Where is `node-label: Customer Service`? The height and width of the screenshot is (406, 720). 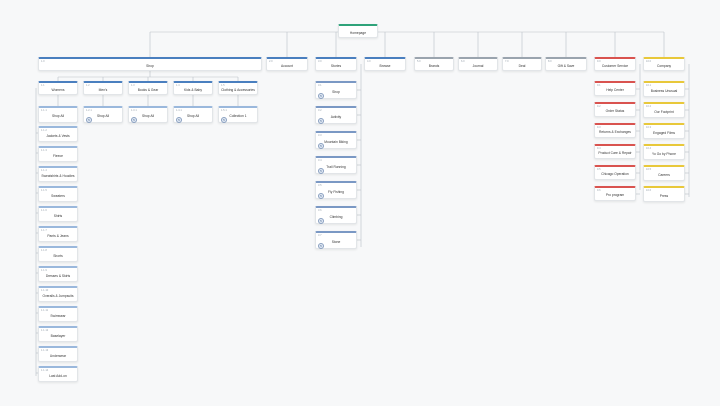
node-label: Customer Service is located at coordinates (615, 65).